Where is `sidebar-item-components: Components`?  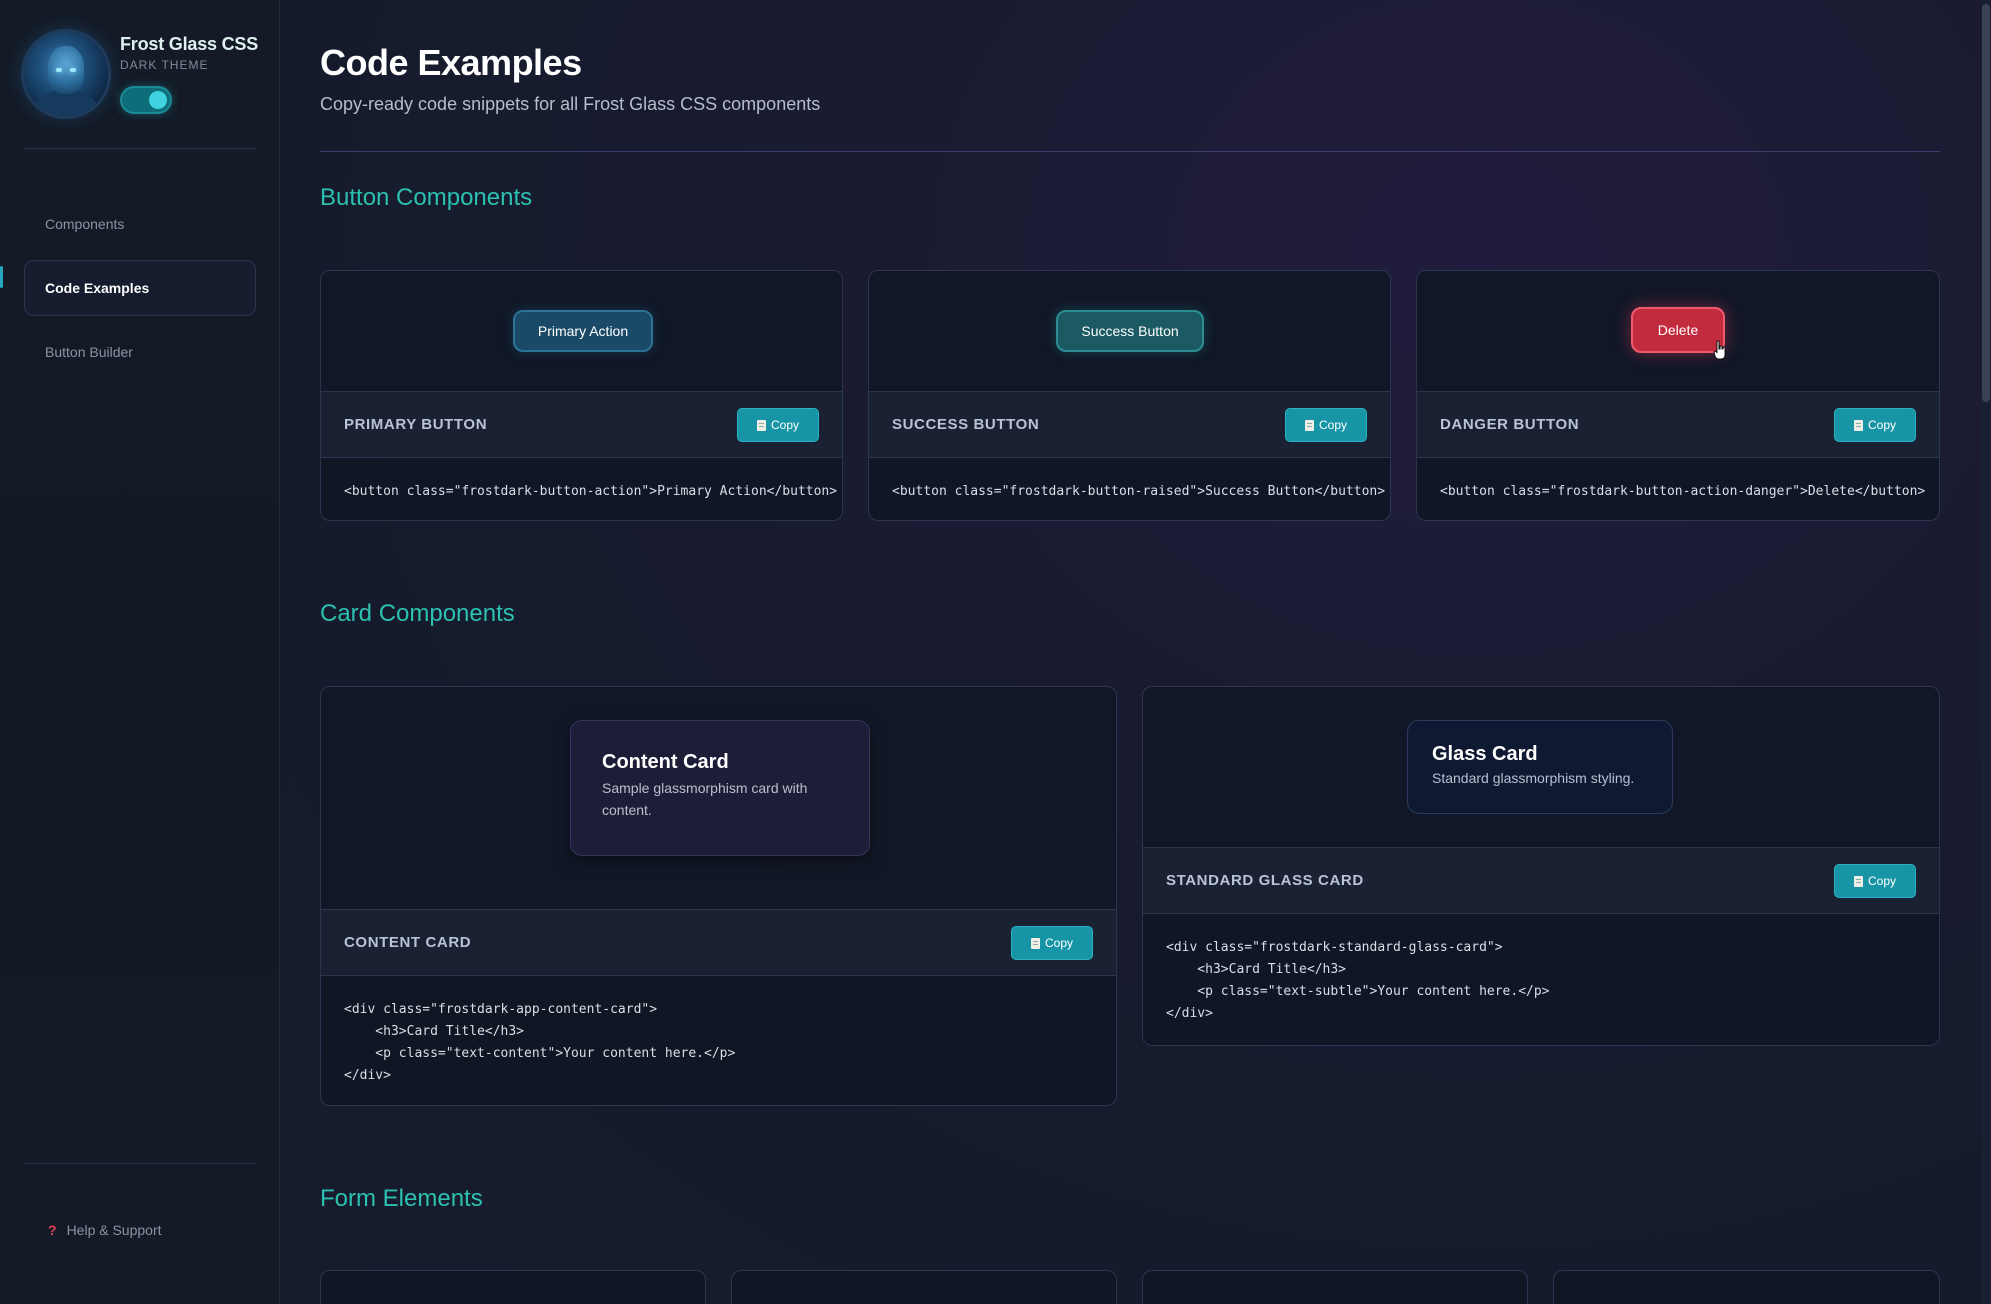
sidebar-item-components: Components is located at coordinates (140, 224).